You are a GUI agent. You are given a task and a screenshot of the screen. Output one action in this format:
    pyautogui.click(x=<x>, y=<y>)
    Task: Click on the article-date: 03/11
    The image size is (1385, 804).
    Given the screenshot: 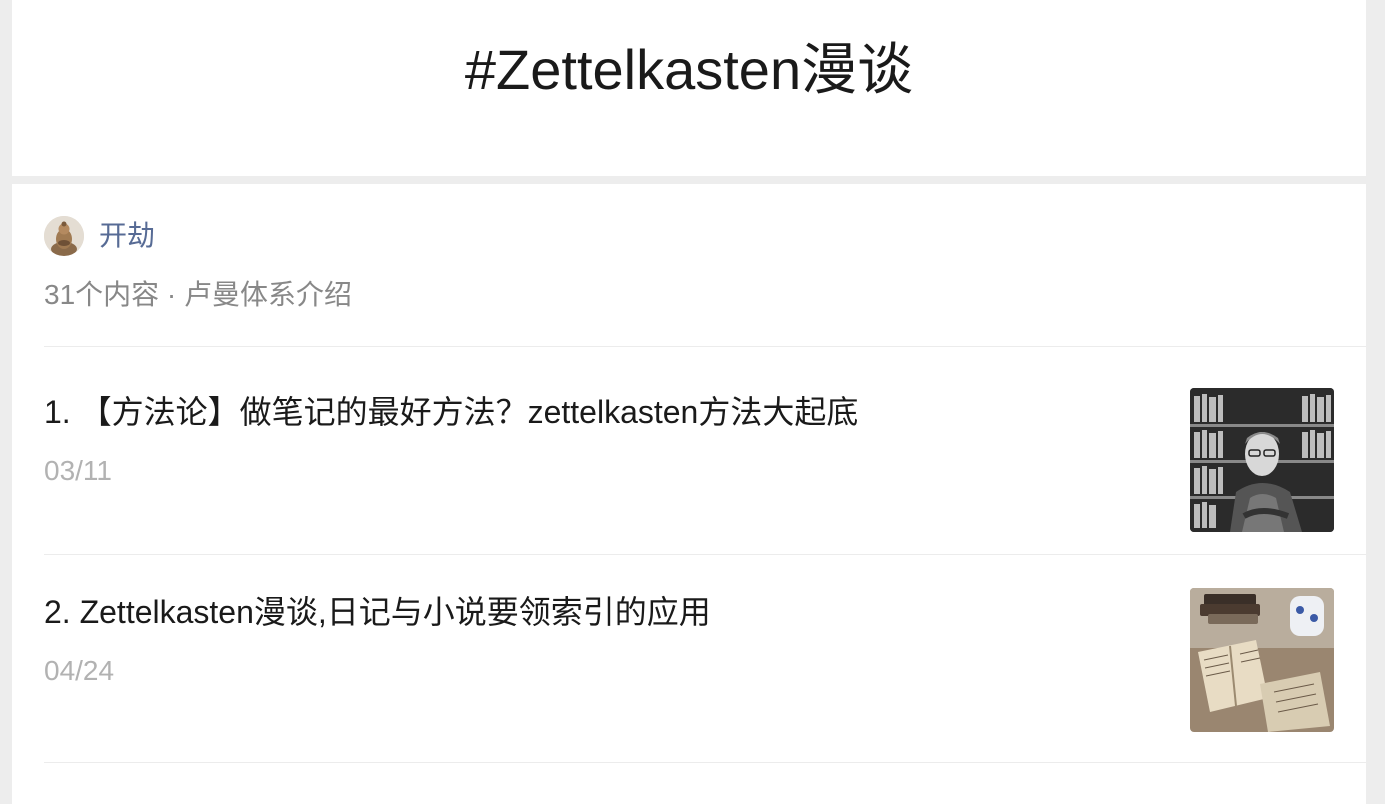 What is the action you would take?
    pyautogui.click(x=78, y=470)
    